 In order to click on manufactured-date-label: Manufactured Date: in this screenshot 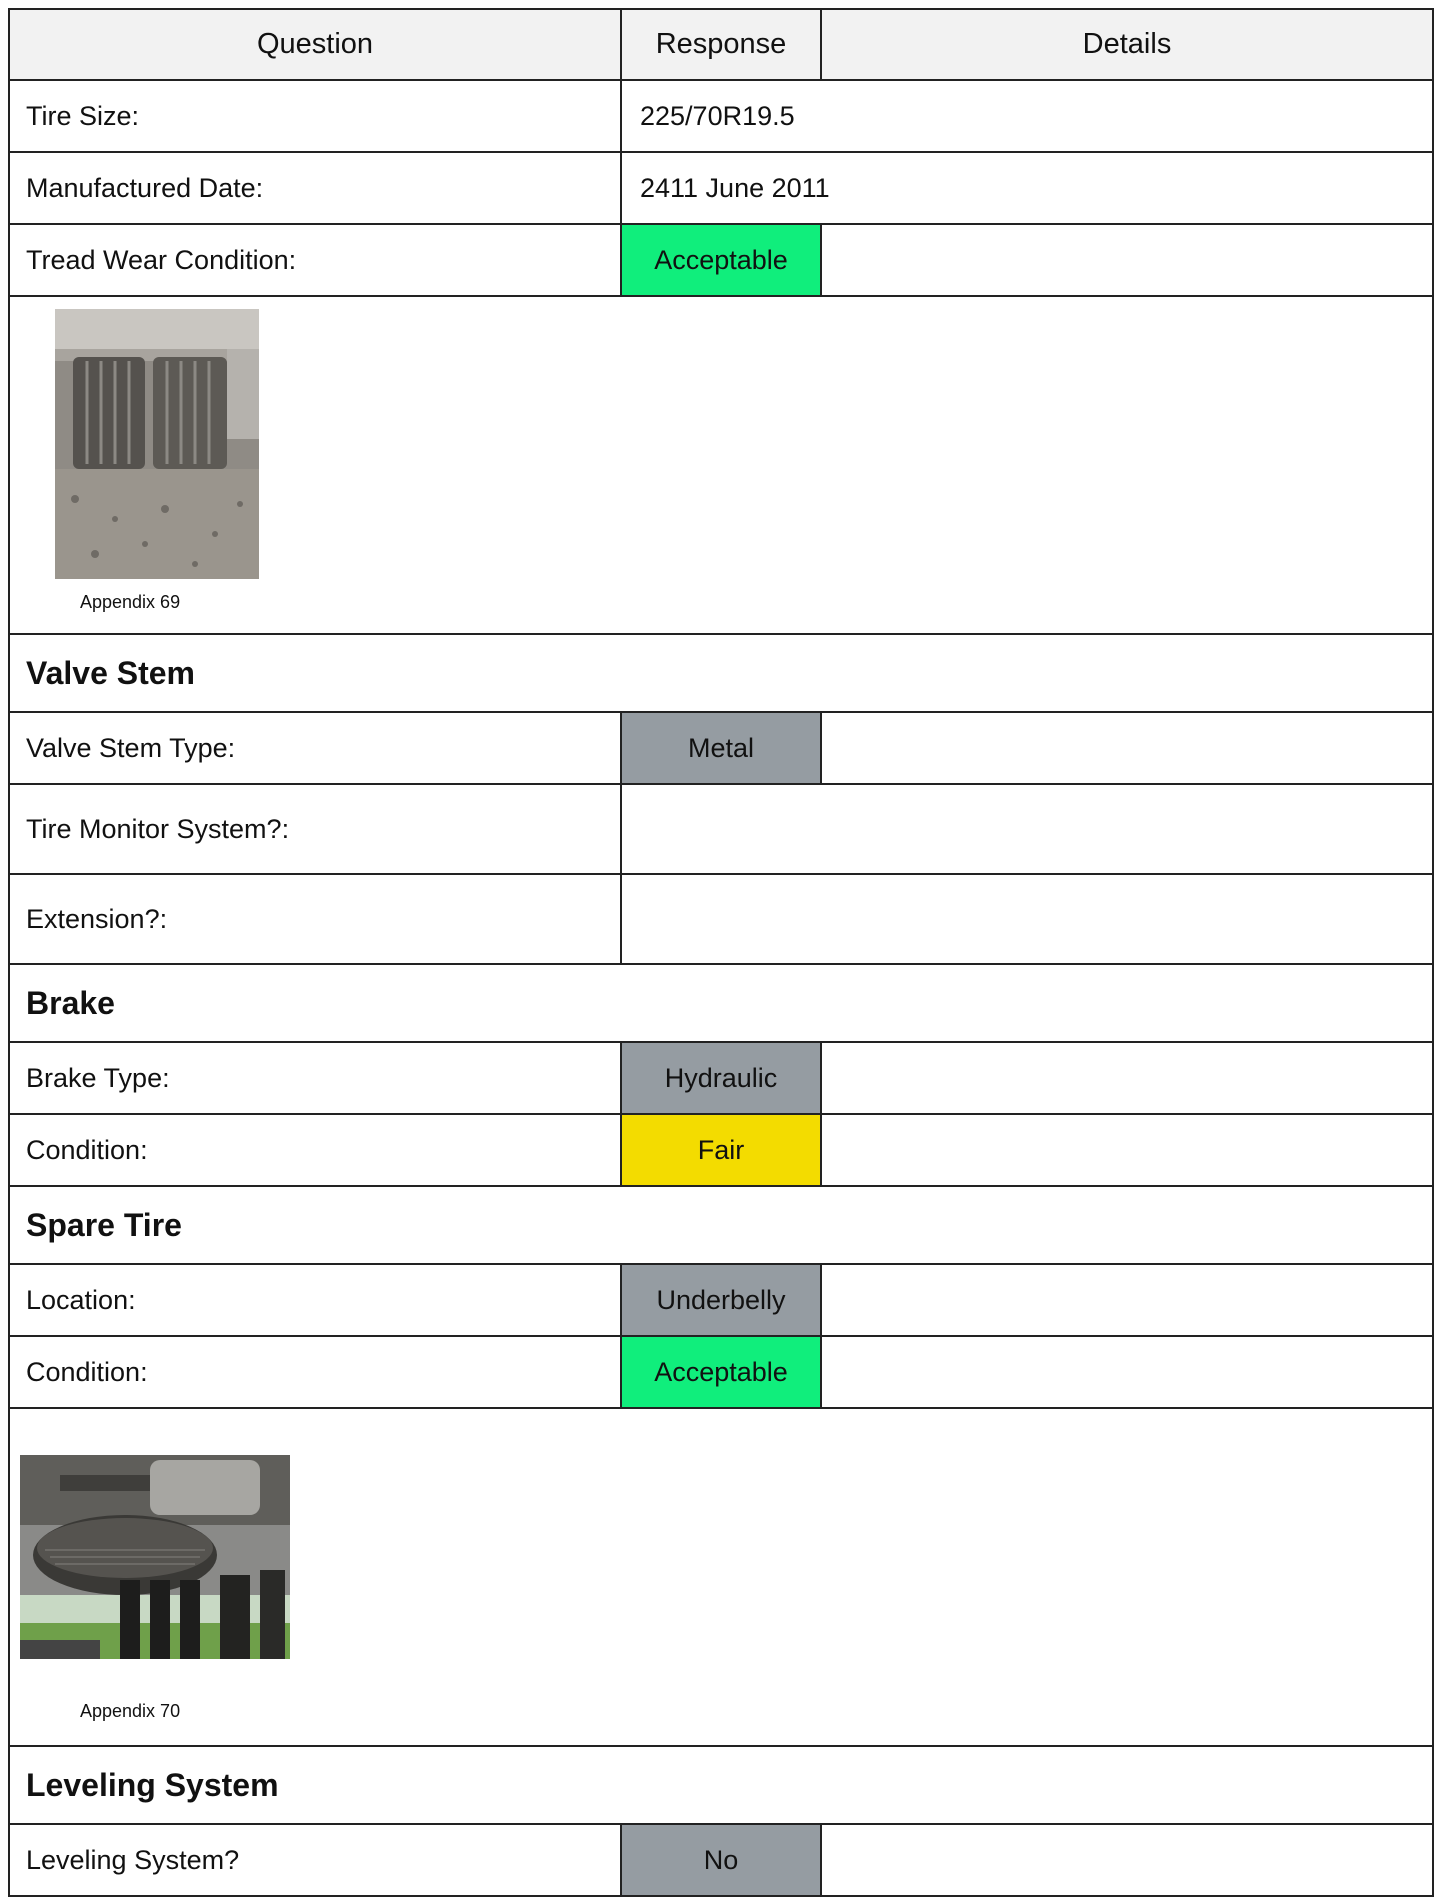, I will do `click(316, 188)`.